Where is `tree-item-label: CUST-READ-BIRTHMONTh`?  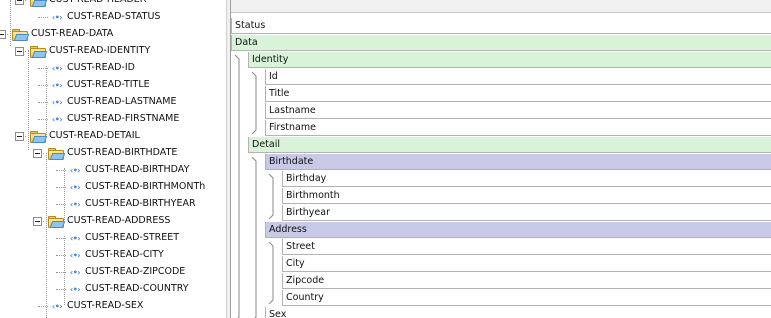 tree-item-label: CUST-READ-BIRTHMONTh is located at coordinates (145, 186).